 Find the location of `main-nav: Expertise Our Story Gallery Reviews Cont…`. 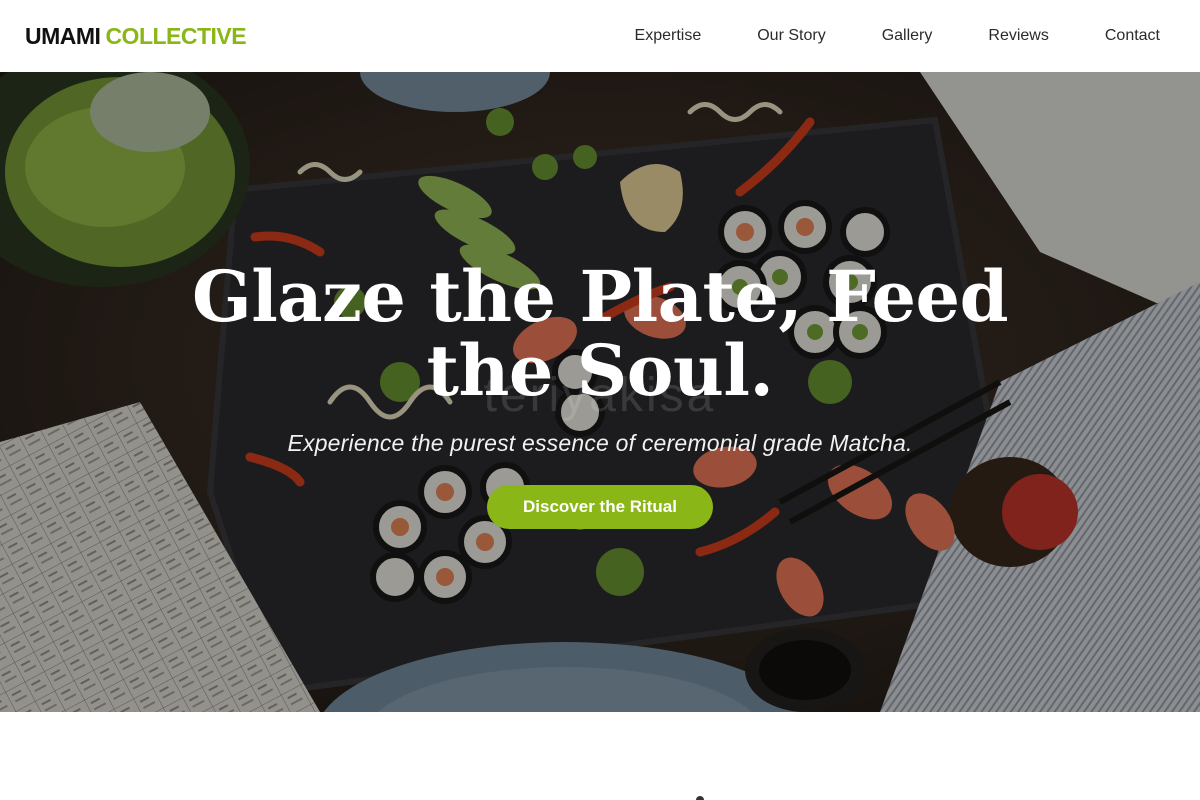

main-nav: Expertise Our Story Gallery Reviews Cont… is located at coordinates (897, 36).